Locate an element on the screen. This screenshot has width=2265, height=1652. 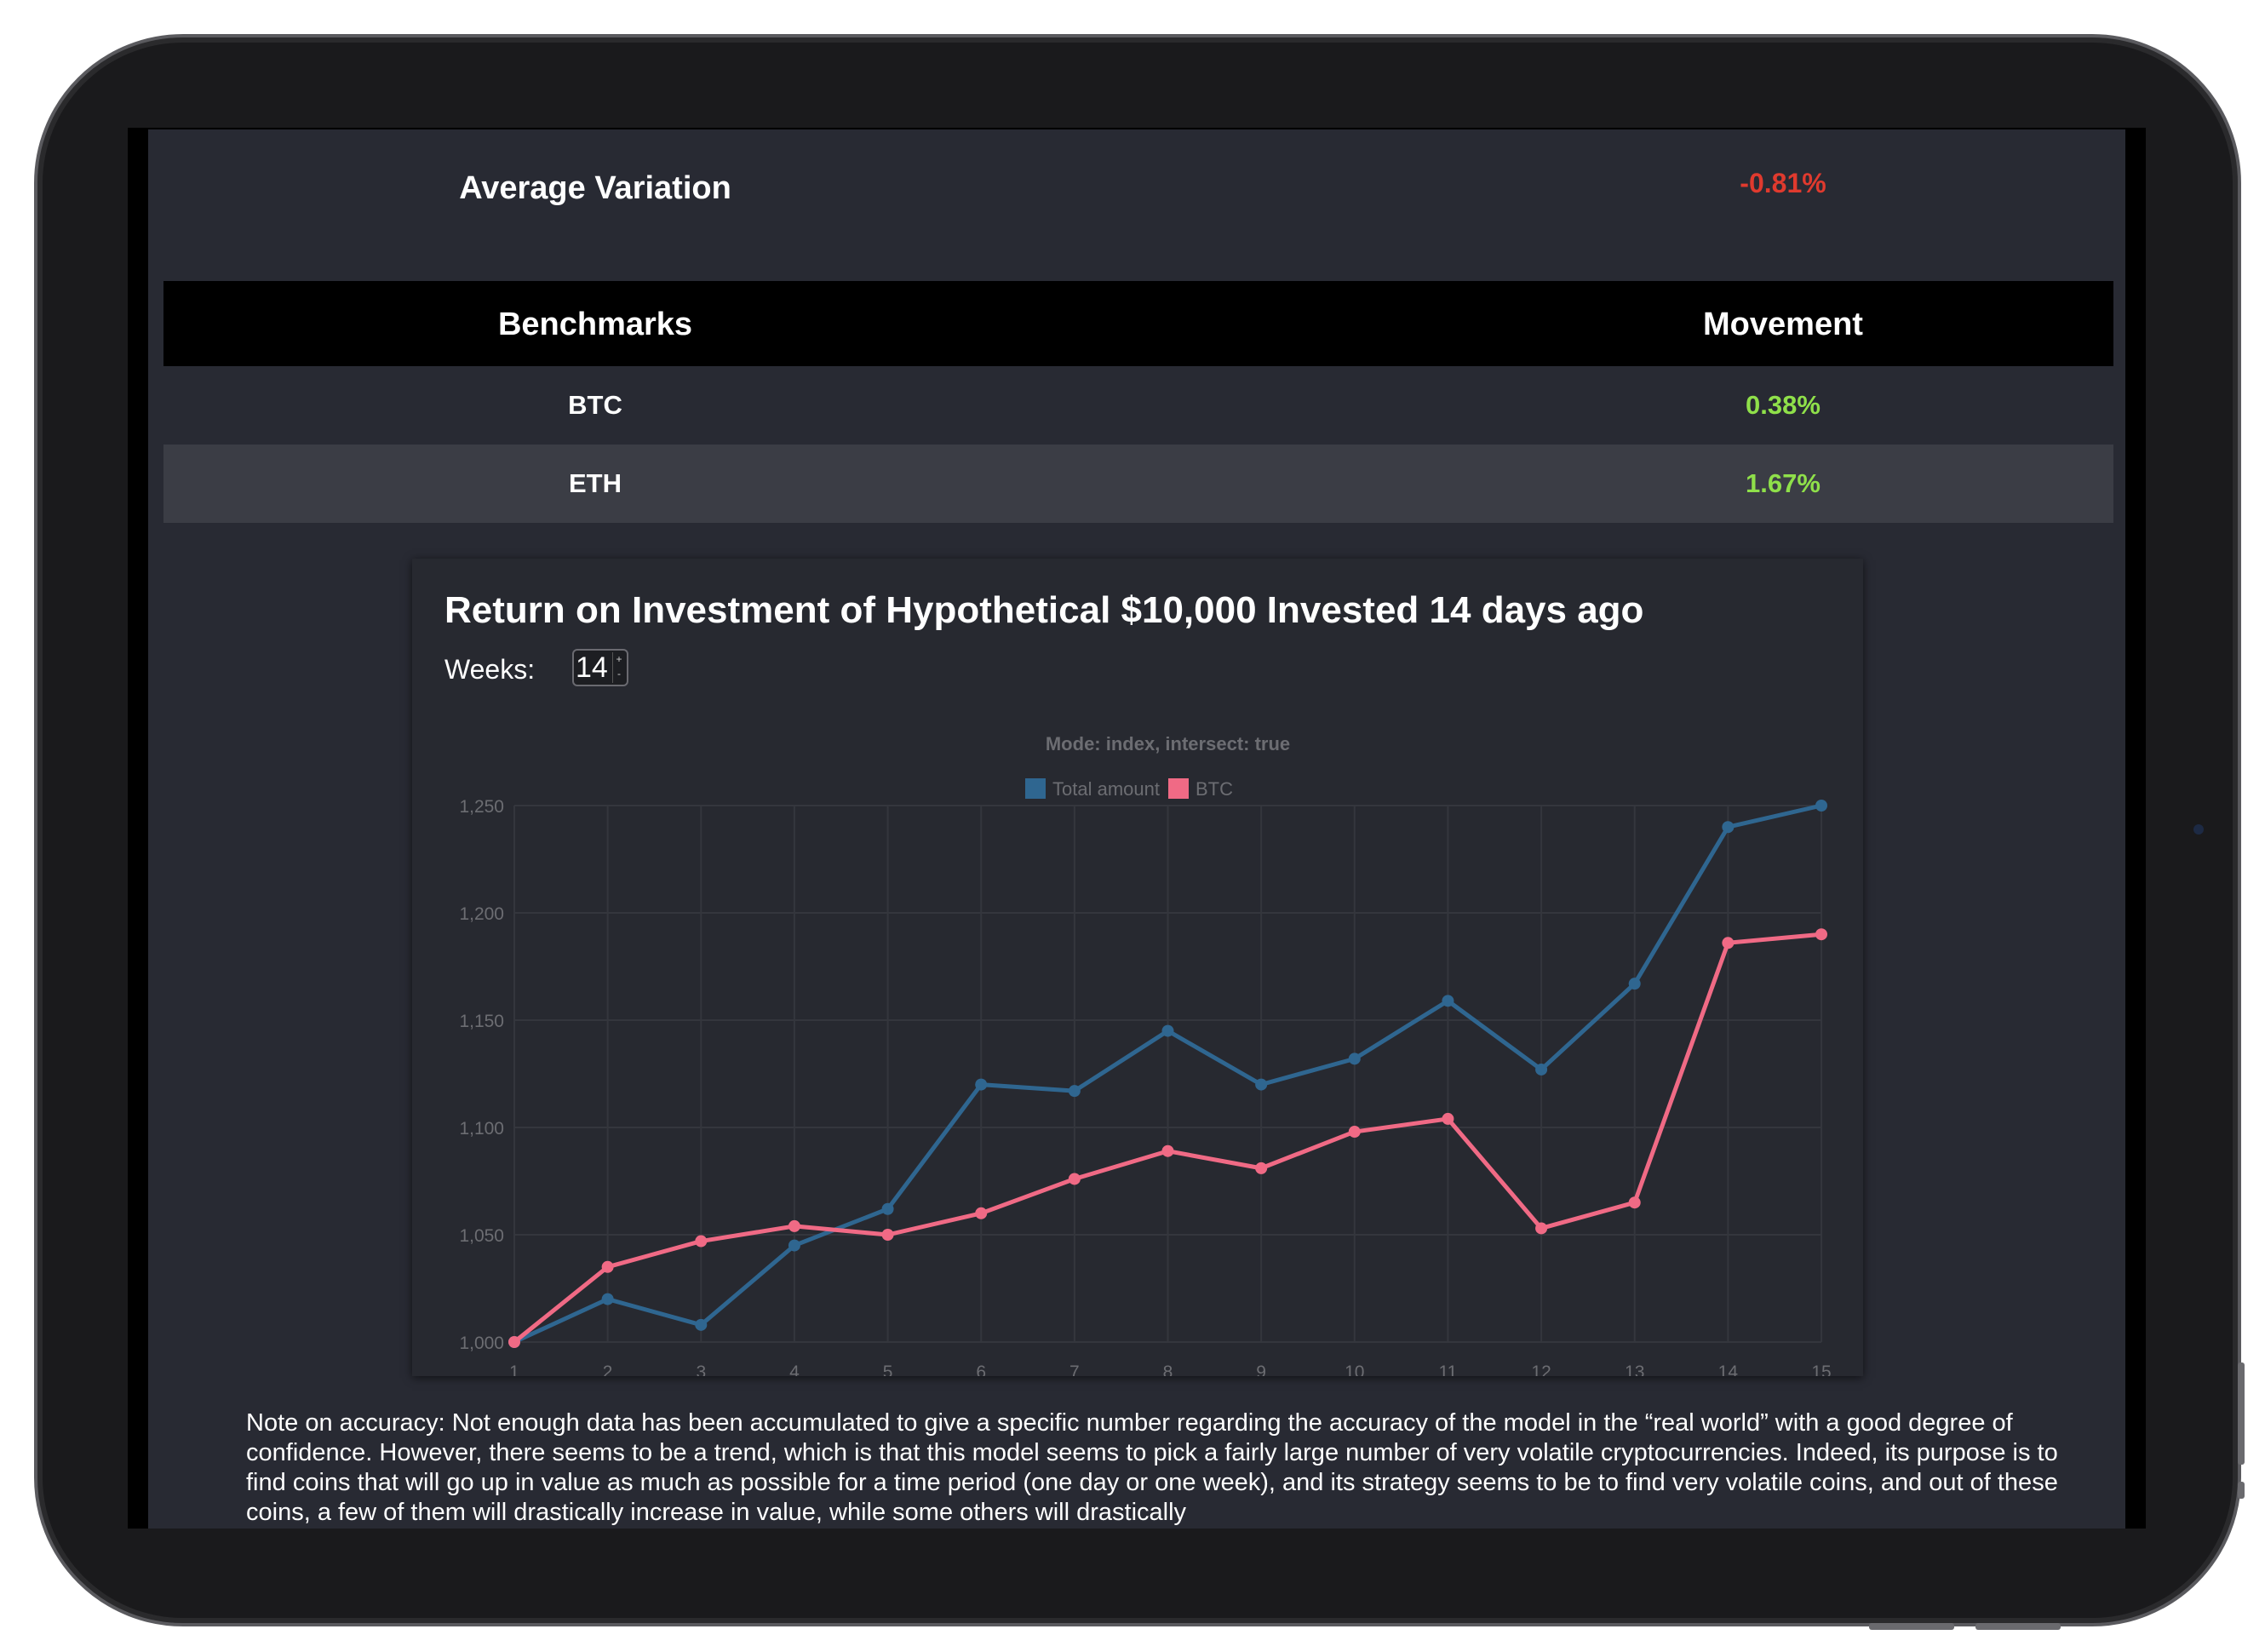
table-row: BTC 0.38% is located at coordinates (1138, 405).